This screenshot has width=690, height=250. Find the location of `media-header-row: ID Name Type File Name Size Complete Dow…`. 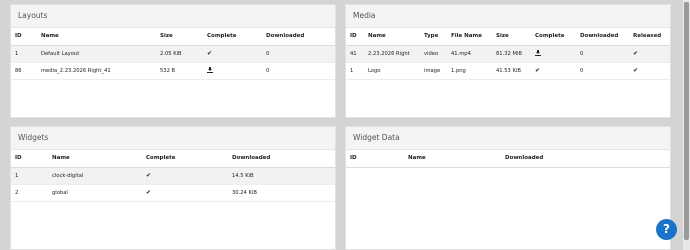

media-header-row: ID Name Type File Name Size Complete Dow… is located at coordinates (508, 37).